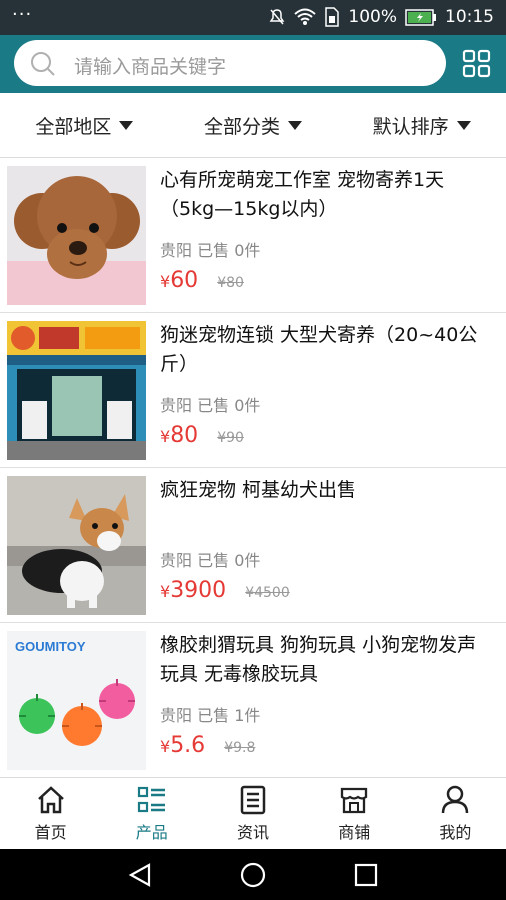 This screenshot has height=900, width=506. I want to click on price-value: 5.6, so click(188, 745).